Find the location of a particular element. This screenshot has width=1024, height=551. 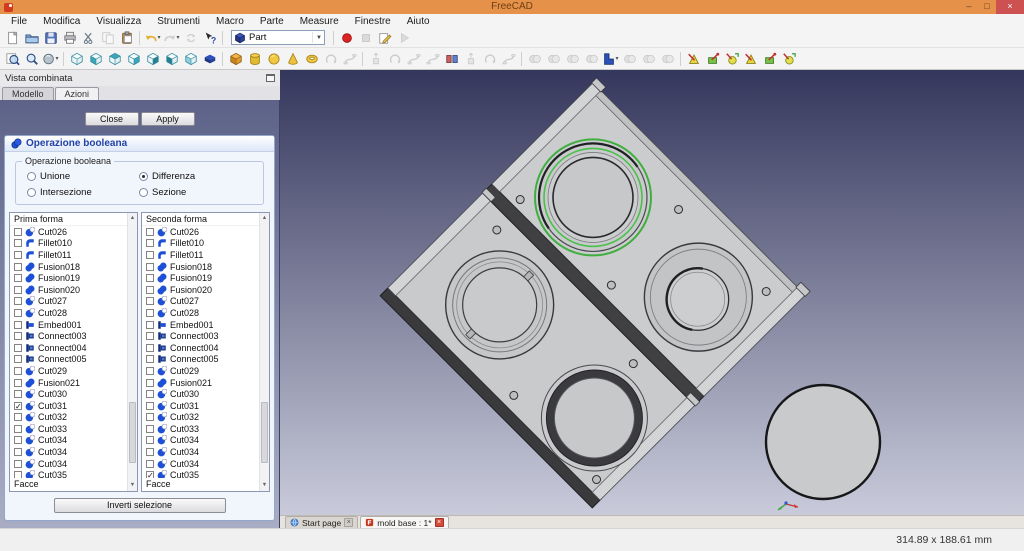

whats-this-button: ? is located at coordinates (209, 38).